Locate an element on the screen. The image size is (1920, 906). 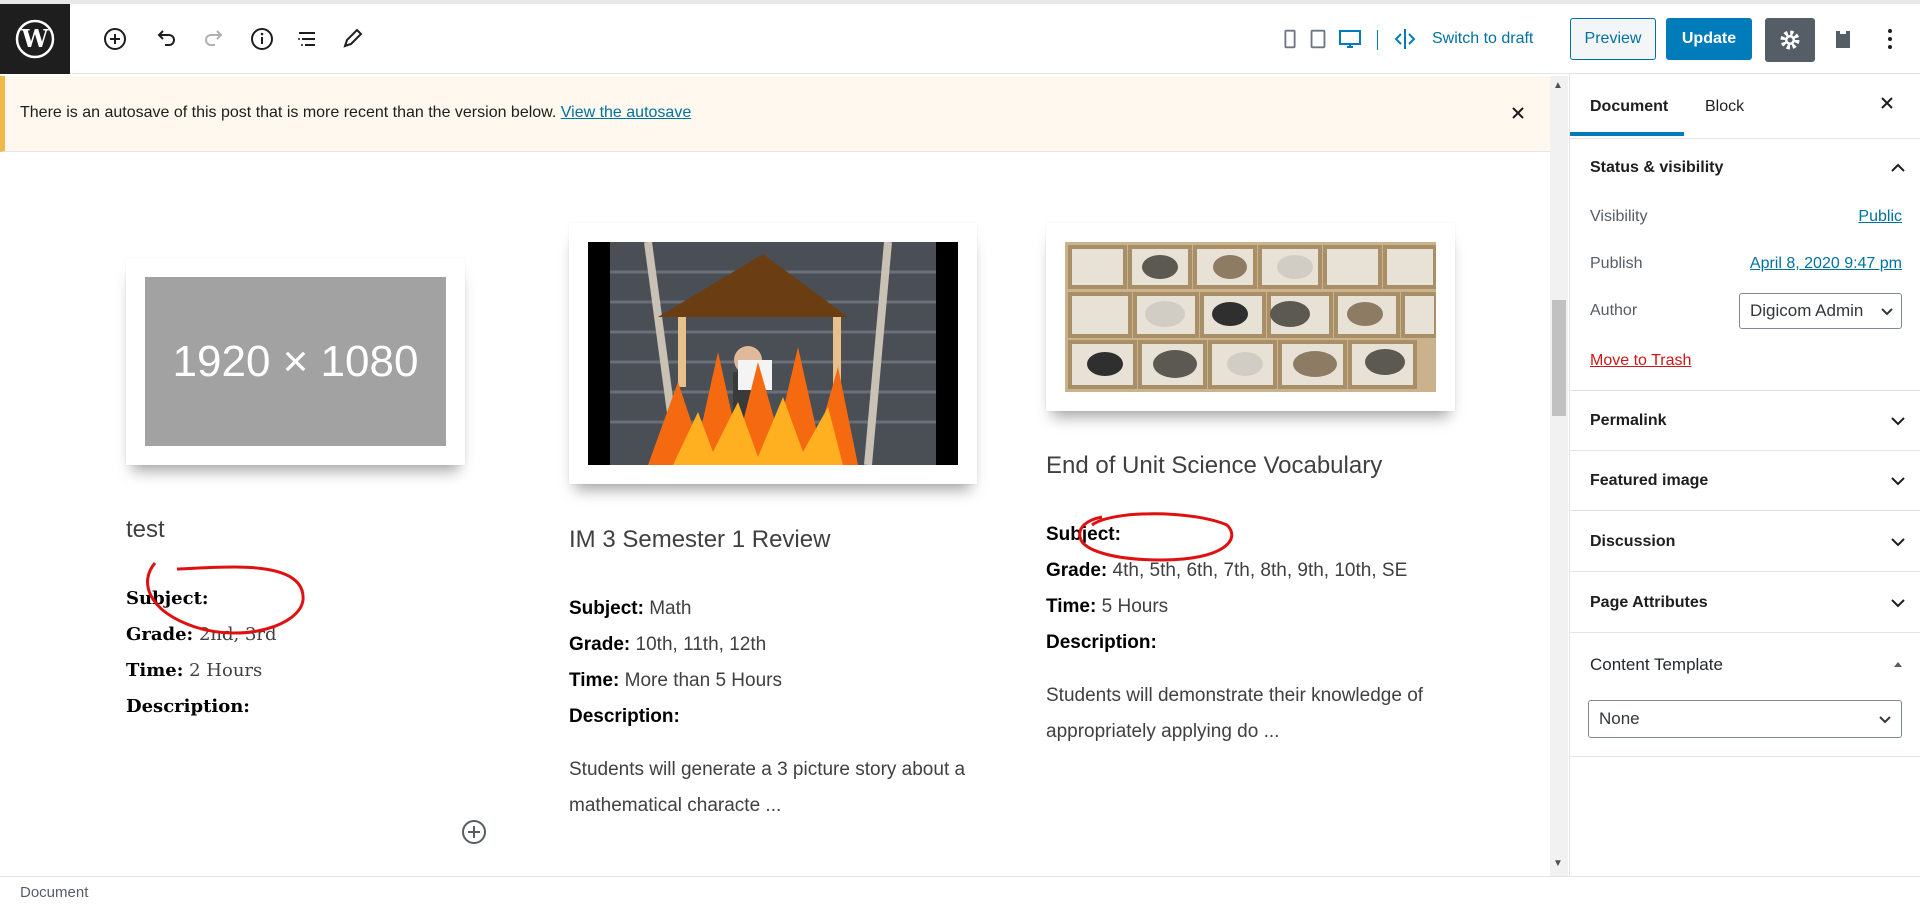
card-image-1: 1920 × 1080 is located at coordinates (295, 361).